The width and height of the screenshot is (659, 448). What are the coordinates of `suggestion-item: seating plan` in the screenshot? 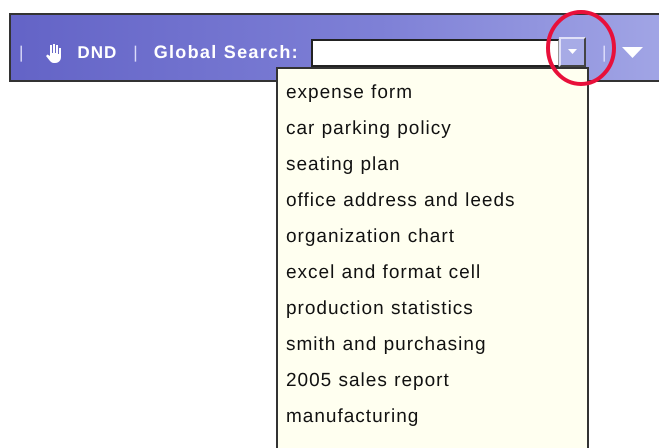 It's located at (432, 164).